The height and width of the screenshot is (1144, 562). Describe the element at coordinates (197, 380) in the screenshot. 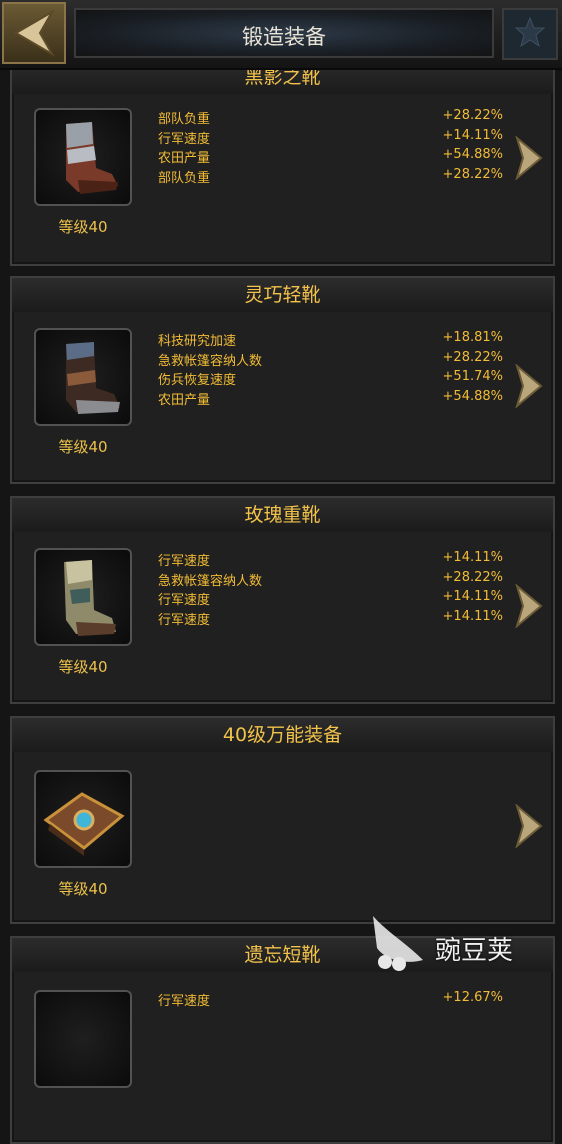

I see `stat-name: 伤兵恢复速度` at that location.